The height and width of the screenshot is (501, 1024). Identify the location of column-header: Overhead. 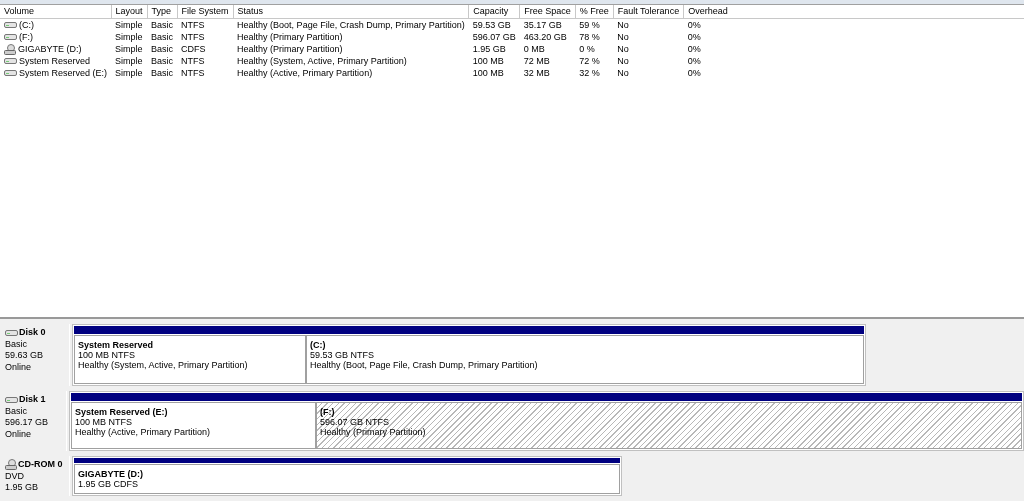
(853, 12).